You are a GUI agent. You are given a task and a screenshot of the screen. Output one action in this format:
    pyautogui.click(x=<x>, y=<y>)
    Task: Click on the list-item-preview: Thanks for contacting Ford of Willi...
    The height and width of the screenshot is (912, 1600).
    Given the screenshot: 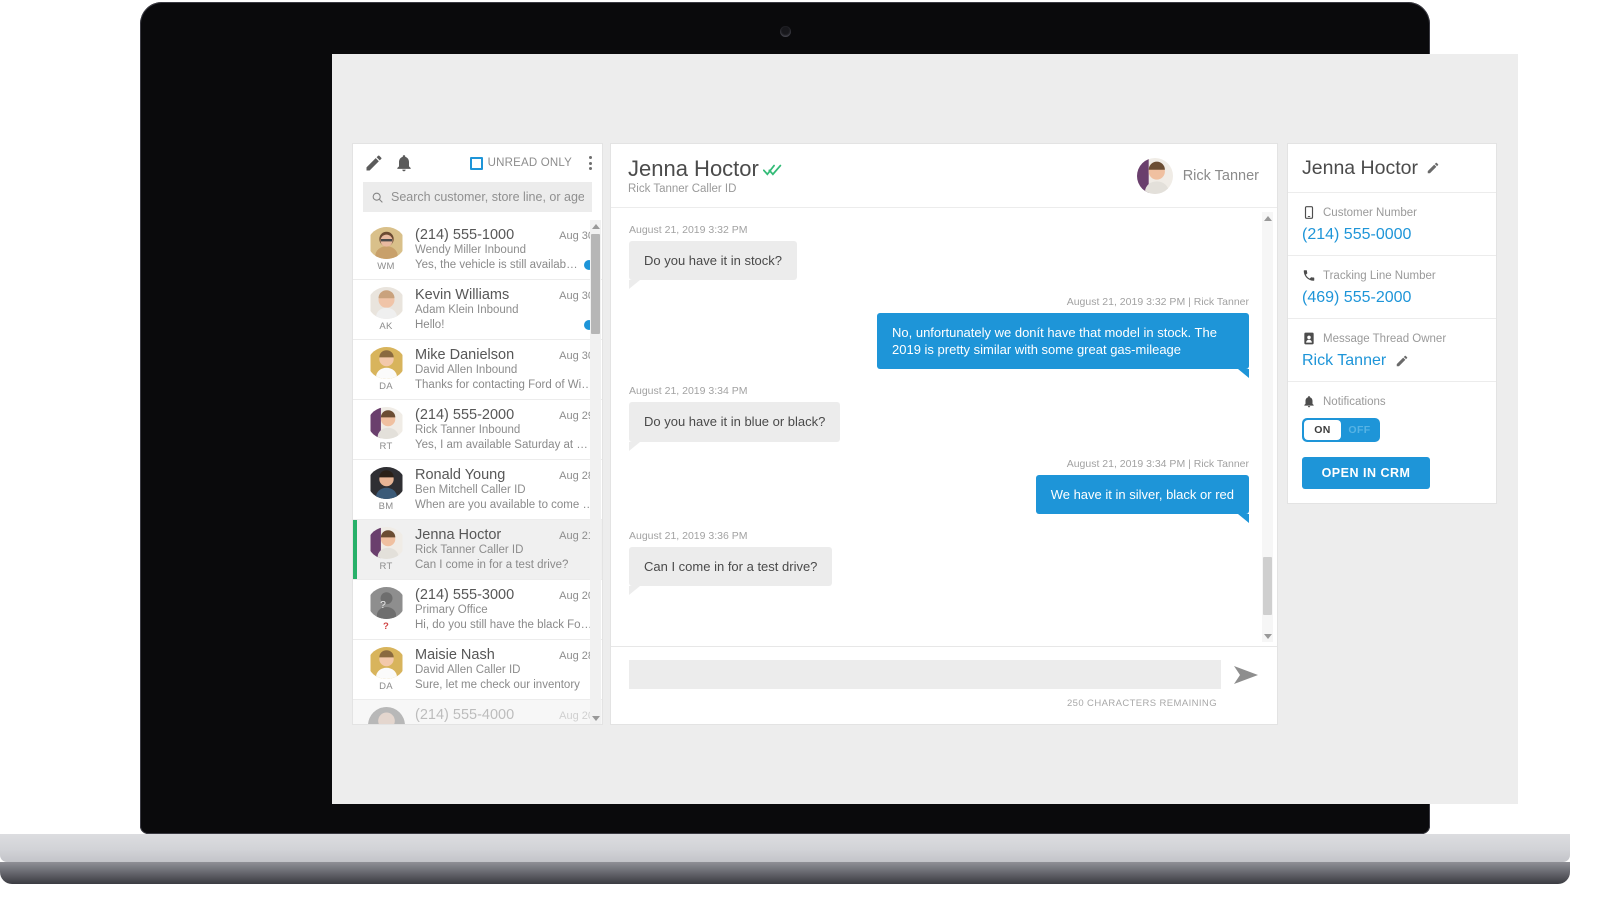 What is the action you would take?
    pyautogui.click(x=504, y=385)
    